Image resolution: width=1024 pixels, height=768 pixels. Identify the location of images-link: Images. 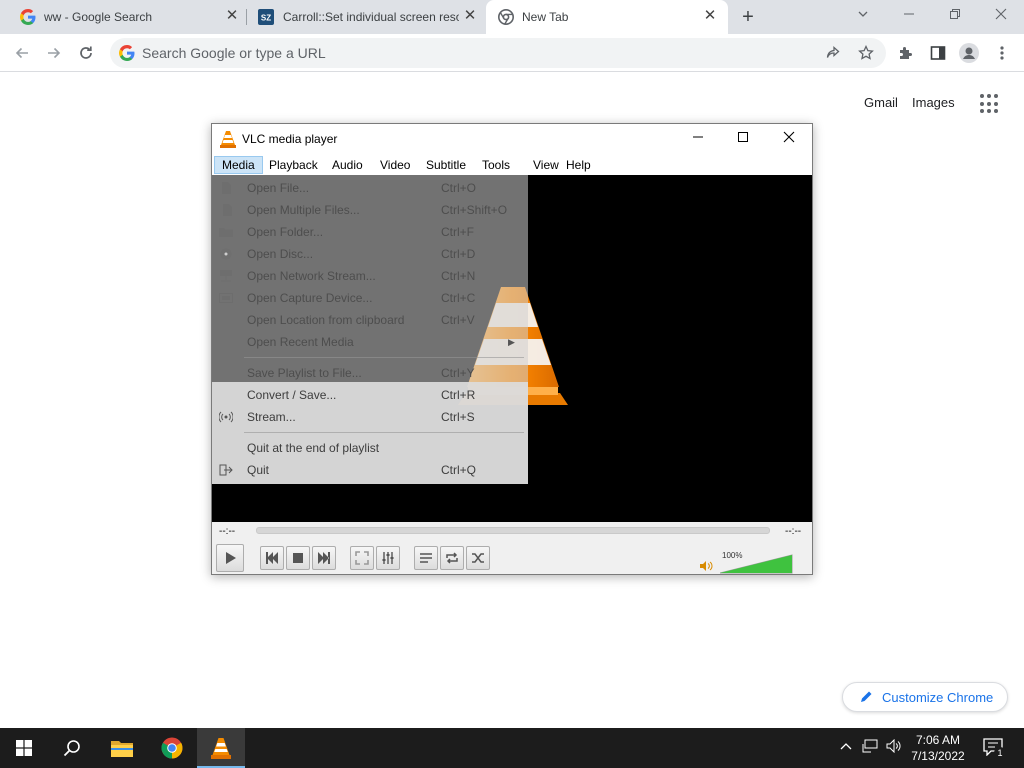
(933, 102).